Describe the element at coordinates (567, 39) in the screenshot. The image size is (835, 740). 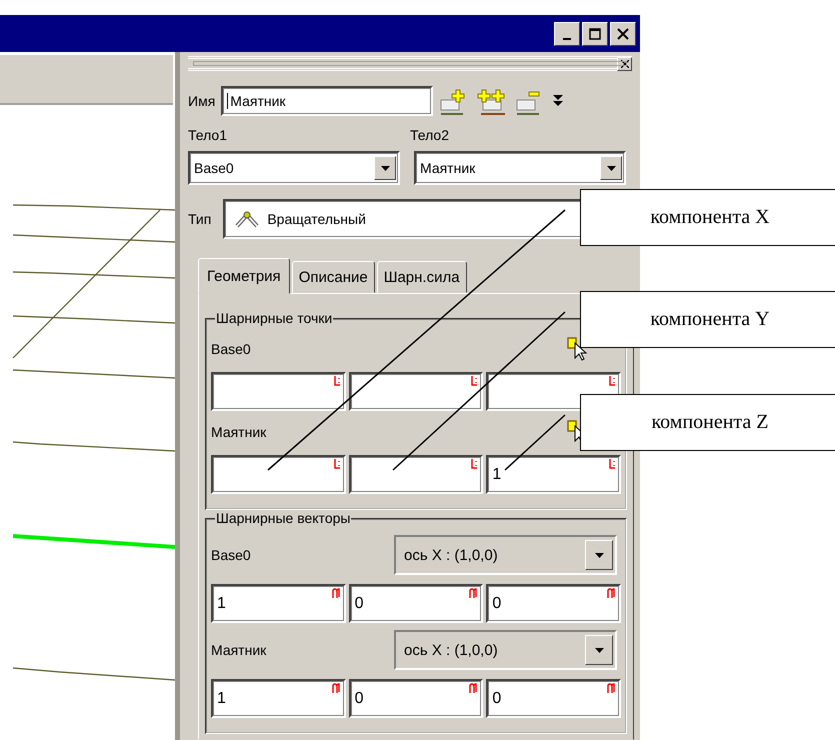
I see `minimize-icon` at that location.